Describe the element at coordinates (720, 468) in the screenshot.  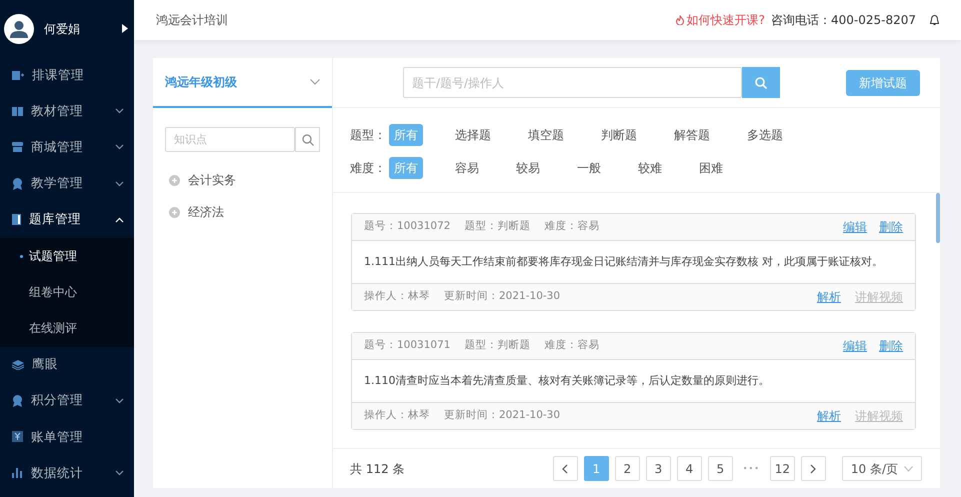
I see `page-button: 5` at that location.